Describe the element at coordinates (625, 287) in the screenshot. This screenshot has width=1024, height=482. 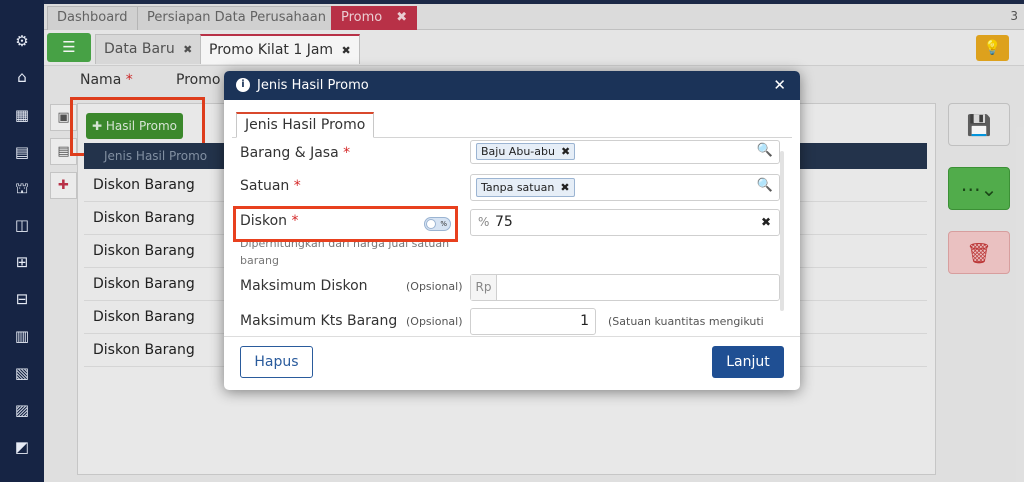
I see `maks-diskon-field: Rp` at that location.